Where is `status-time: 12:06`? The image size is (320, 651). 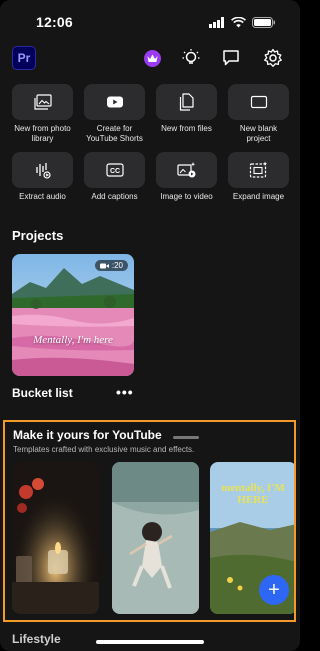
status-time: 12:06 is located at coordinates (54, 22).